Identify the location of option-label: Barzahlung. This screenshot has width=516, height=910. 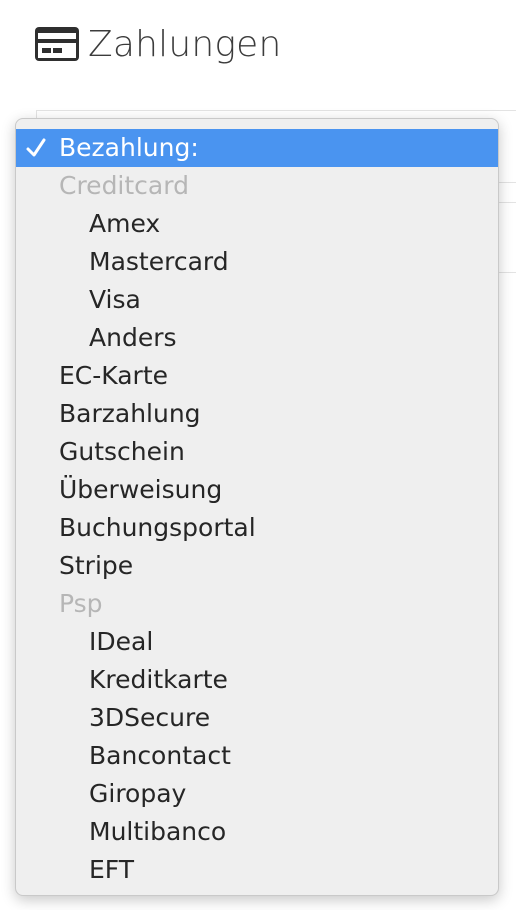
(130, 413).